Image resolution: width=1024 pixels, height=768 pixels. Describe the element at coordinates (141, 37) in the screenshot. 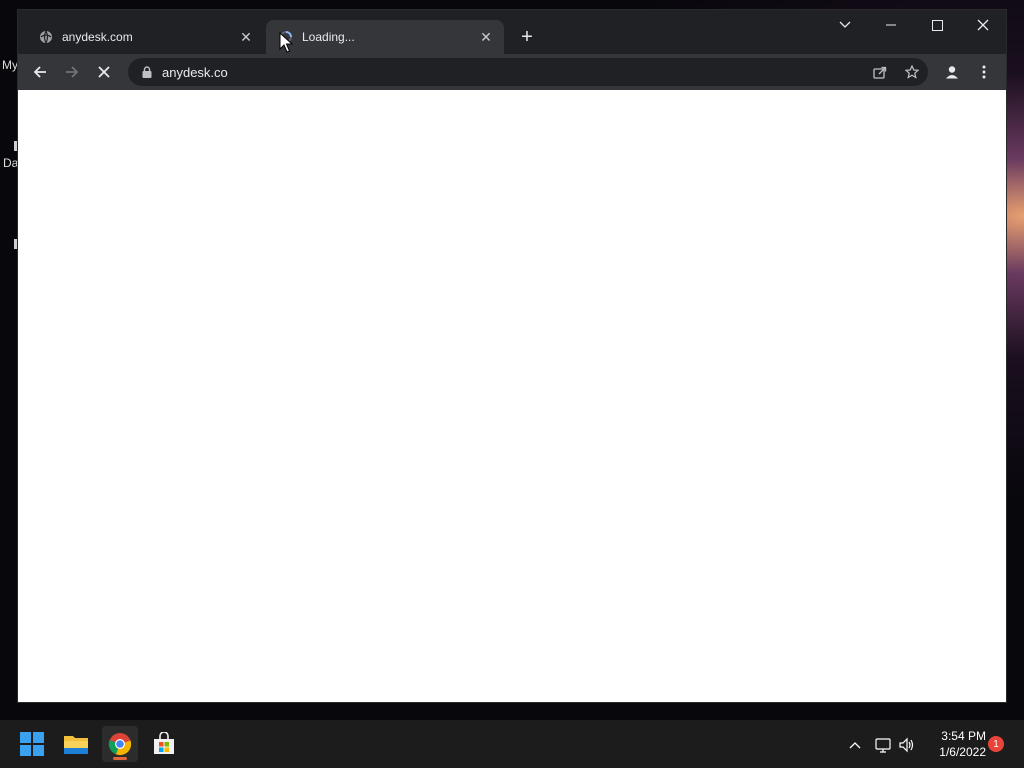

I see `tab-anydesk: anydesk.com ✕` at that location.